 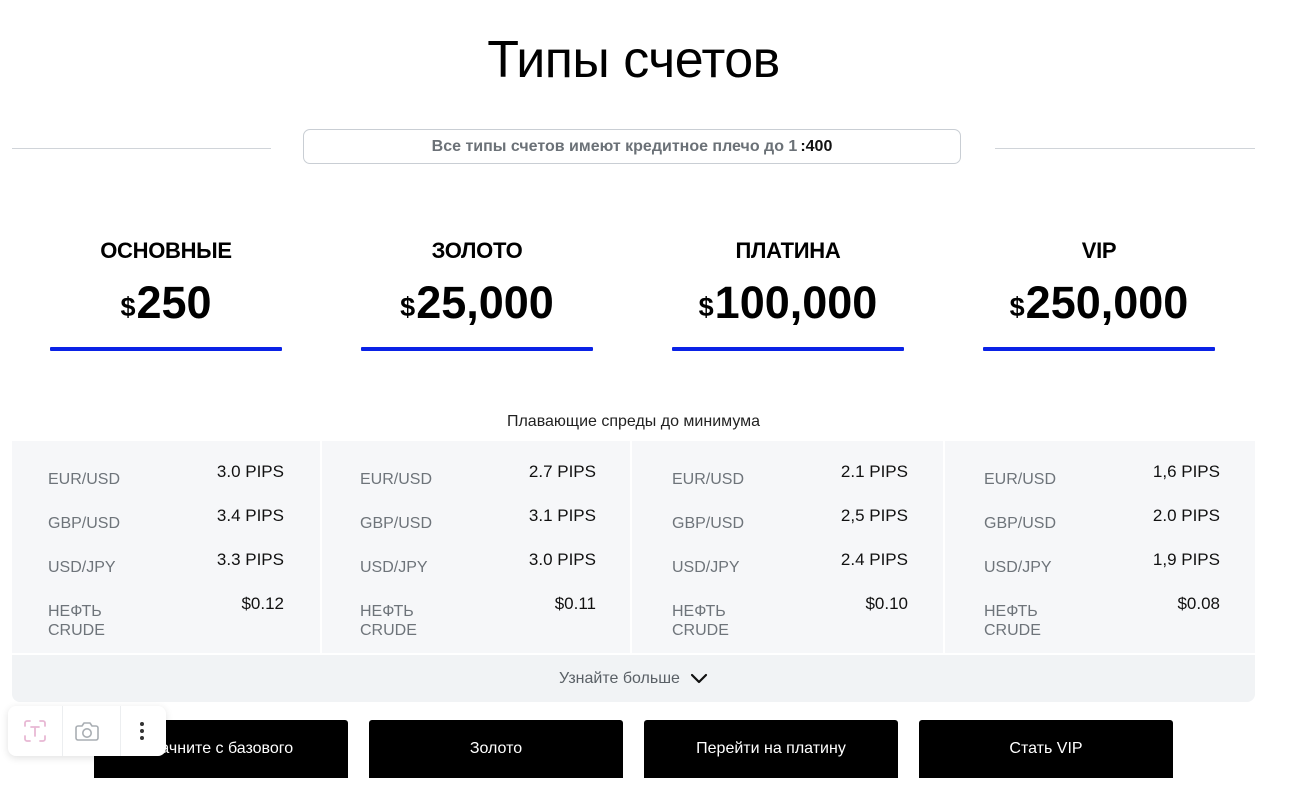 I want to click on spread-value: 3.3 PIPS, so click(x=250, y=559).